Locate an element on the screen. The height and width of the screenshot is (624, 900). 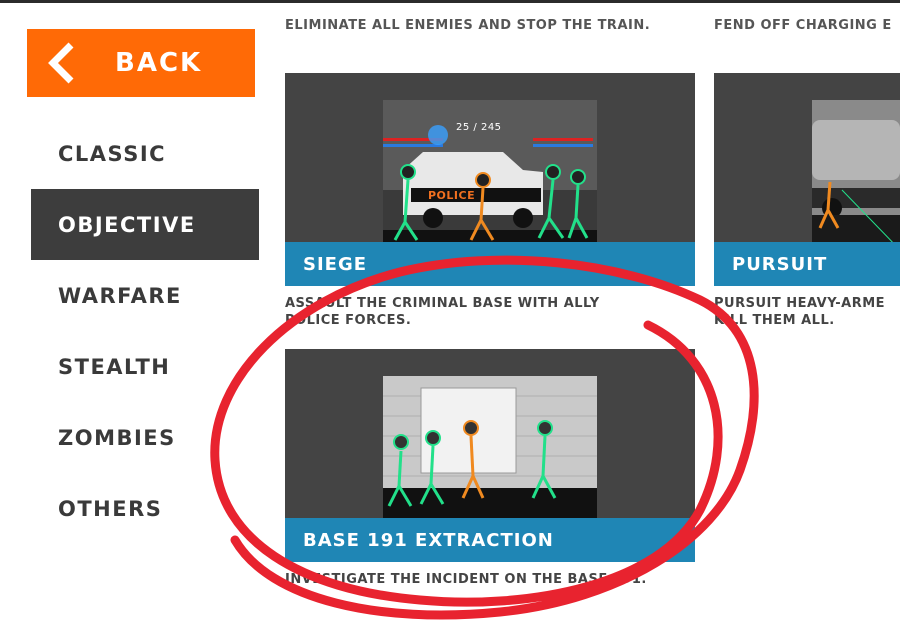
nav-item-classic: CLASSIC is located at coordinates (145, 153).